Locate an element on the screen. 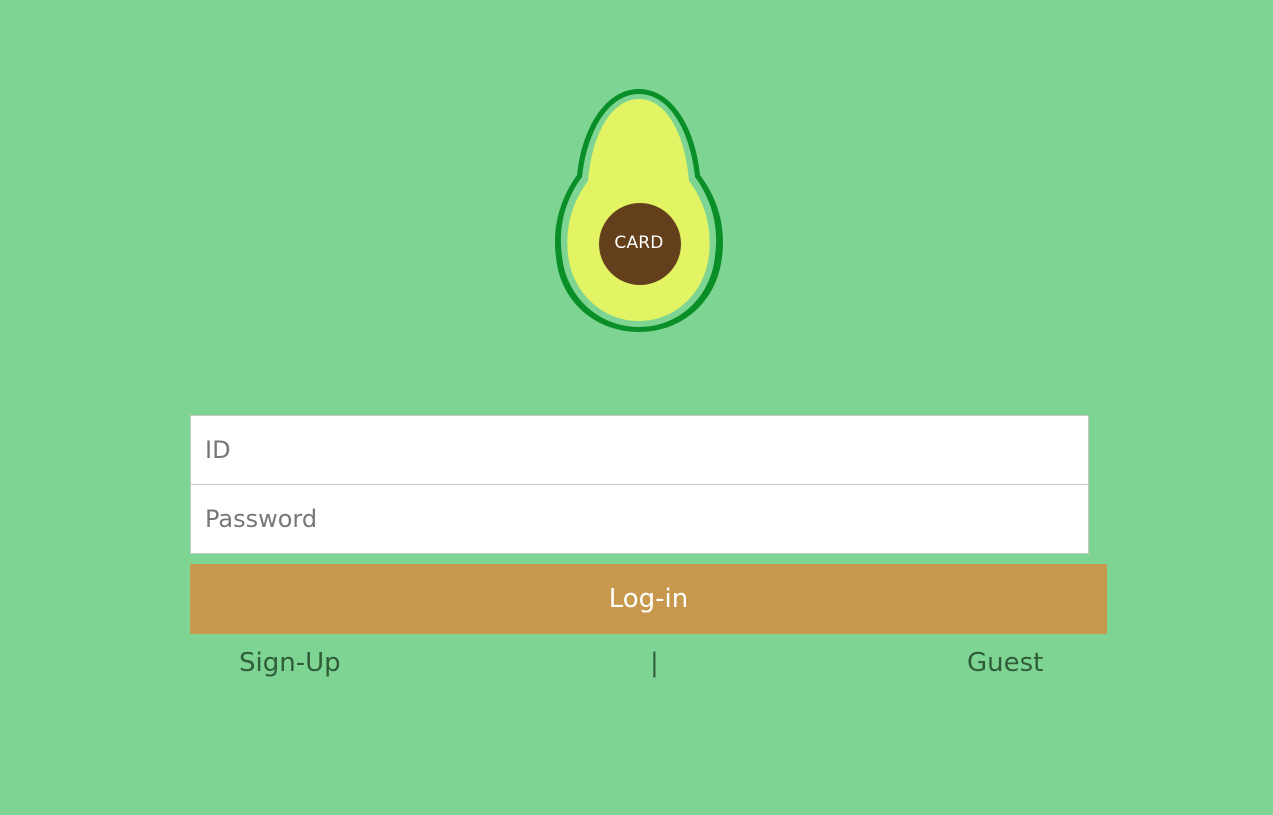 The width and height of the screenshot is (1273, 815). login-button: Log-in is located at coordinates (648, 599).